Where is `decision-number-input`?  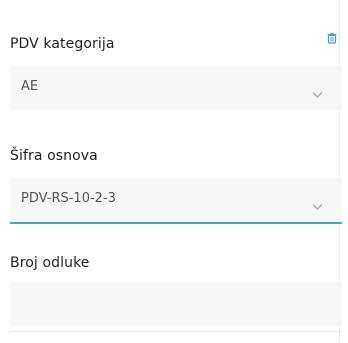
decision-number-input is located at coordinates (176, 304).